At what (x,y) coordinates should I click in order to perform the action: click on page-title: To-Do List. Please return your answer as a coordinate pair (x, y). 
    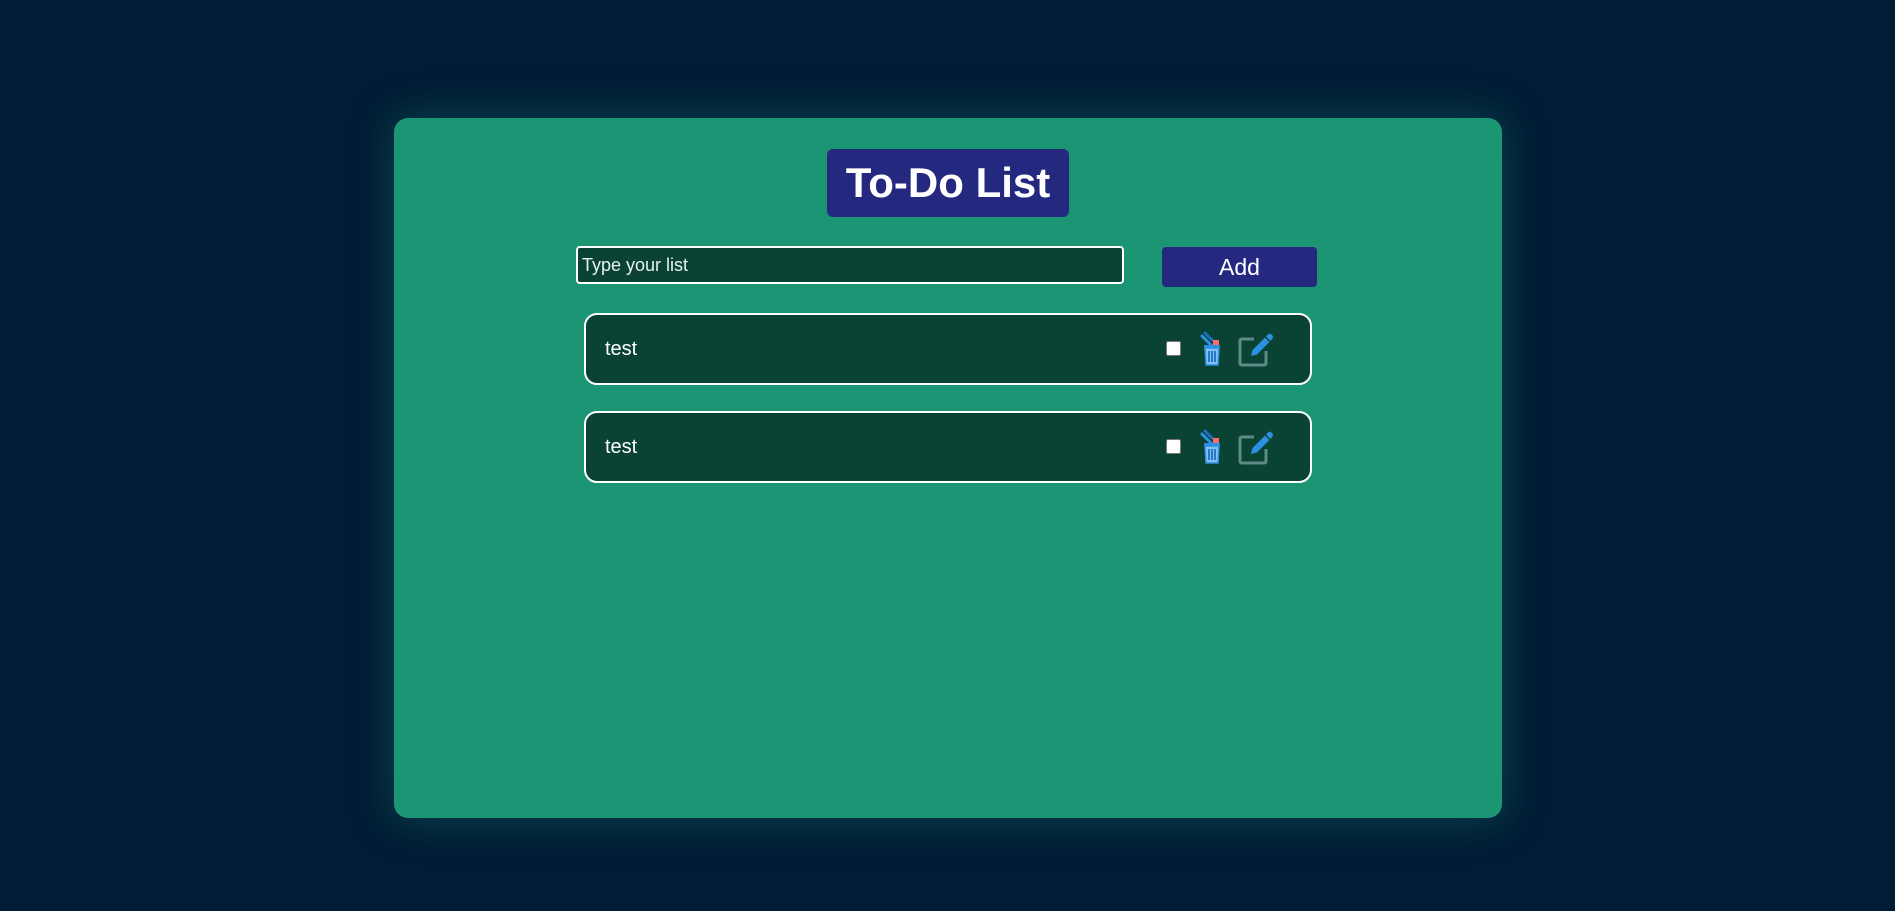
    Looking at the image, I should click on (948, 183).